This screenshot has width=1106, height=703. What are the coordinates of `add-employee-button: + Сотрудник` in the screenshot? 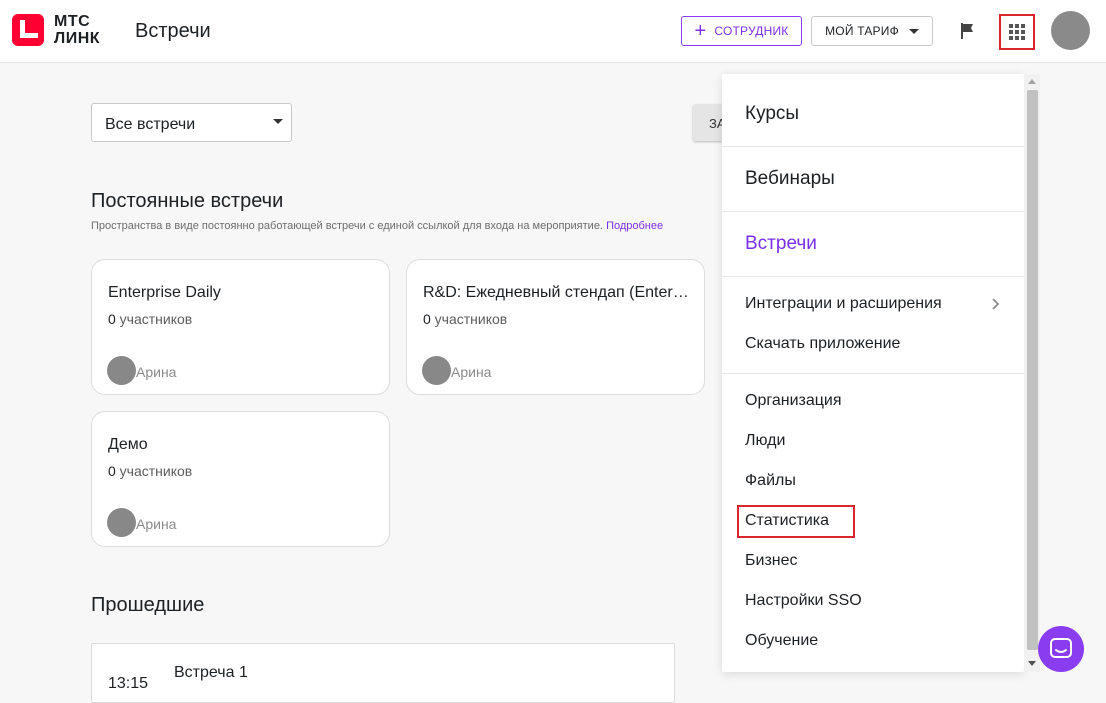 It's located at (741, 31).